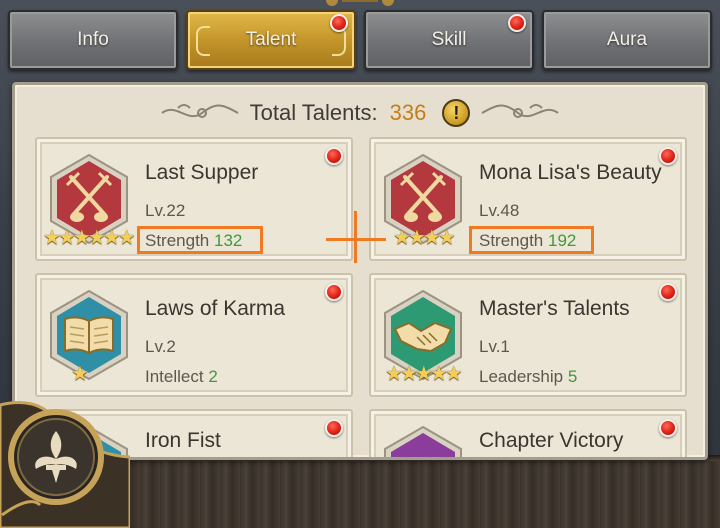  I want to click on top-ornament, so click(360, 3).